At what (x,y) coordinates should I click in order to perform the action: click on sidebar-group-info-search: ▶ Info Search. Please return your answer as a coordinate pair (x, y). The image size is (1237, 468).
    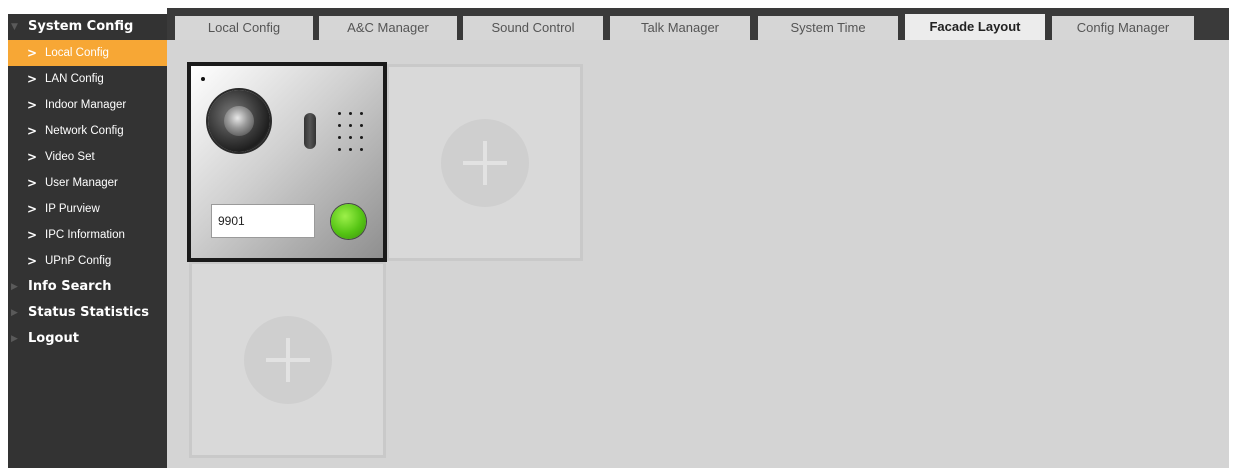
    Looking at the image, I should click on (87, 287).